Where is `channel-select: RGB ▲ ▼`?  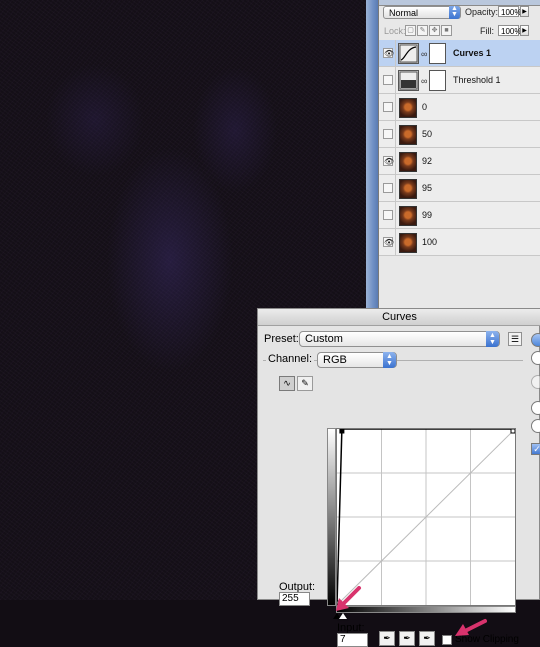 channel-select: RGB ▲ ▼ is located at coordinates (357, 360).